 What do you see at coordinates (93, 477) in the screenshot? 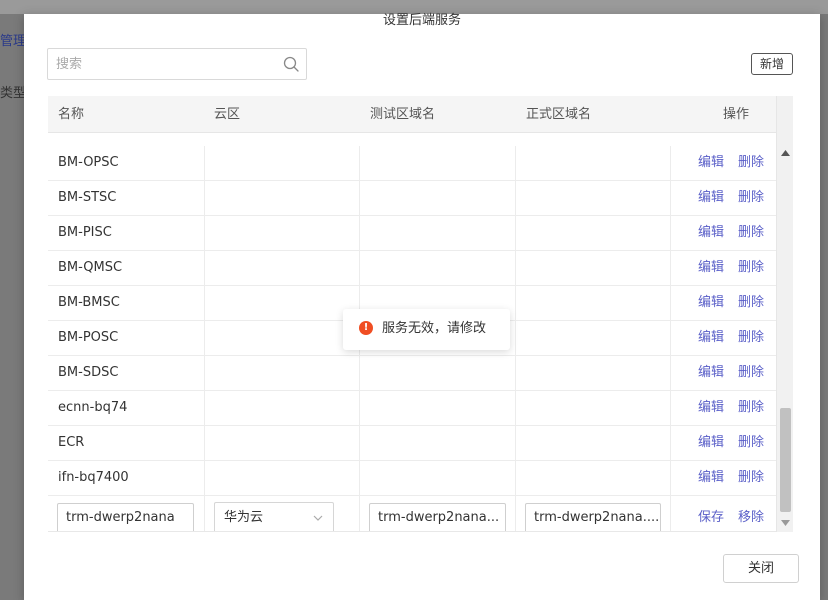
I see `service-name: ifn-bq7400` at bounding box center [93, 477].